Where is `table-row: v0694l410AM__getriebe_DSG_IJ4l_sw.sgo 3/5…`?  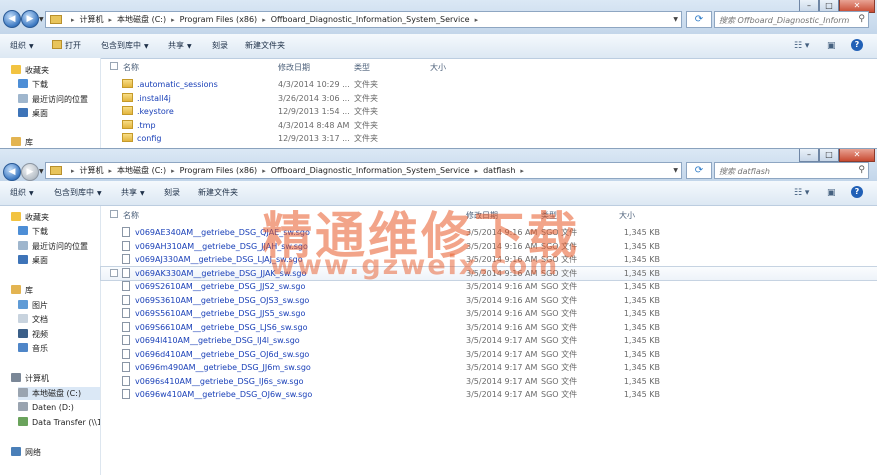
table-row: v0694l410AM__getriebe_DSG_IJ4l_sw.sgo 3/5… is located at coordinates (489, 341).